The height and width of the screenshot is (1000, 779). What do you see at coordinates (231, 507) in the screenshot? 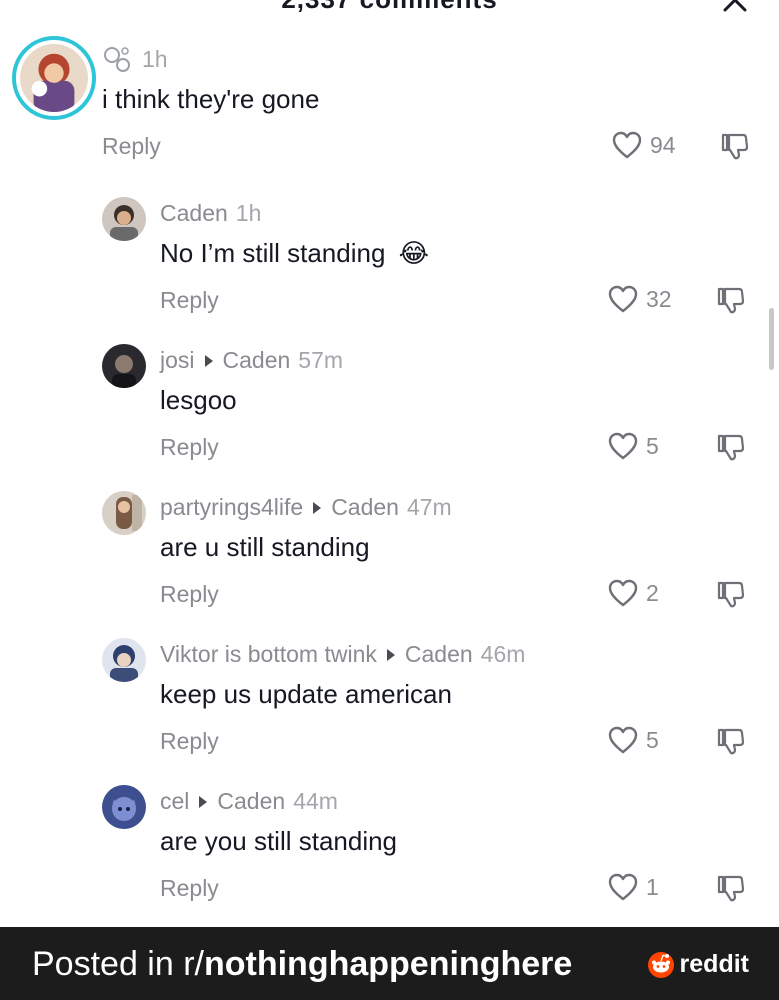
I see `comment-username: partyrings4life` at bounding box center [231, 507].